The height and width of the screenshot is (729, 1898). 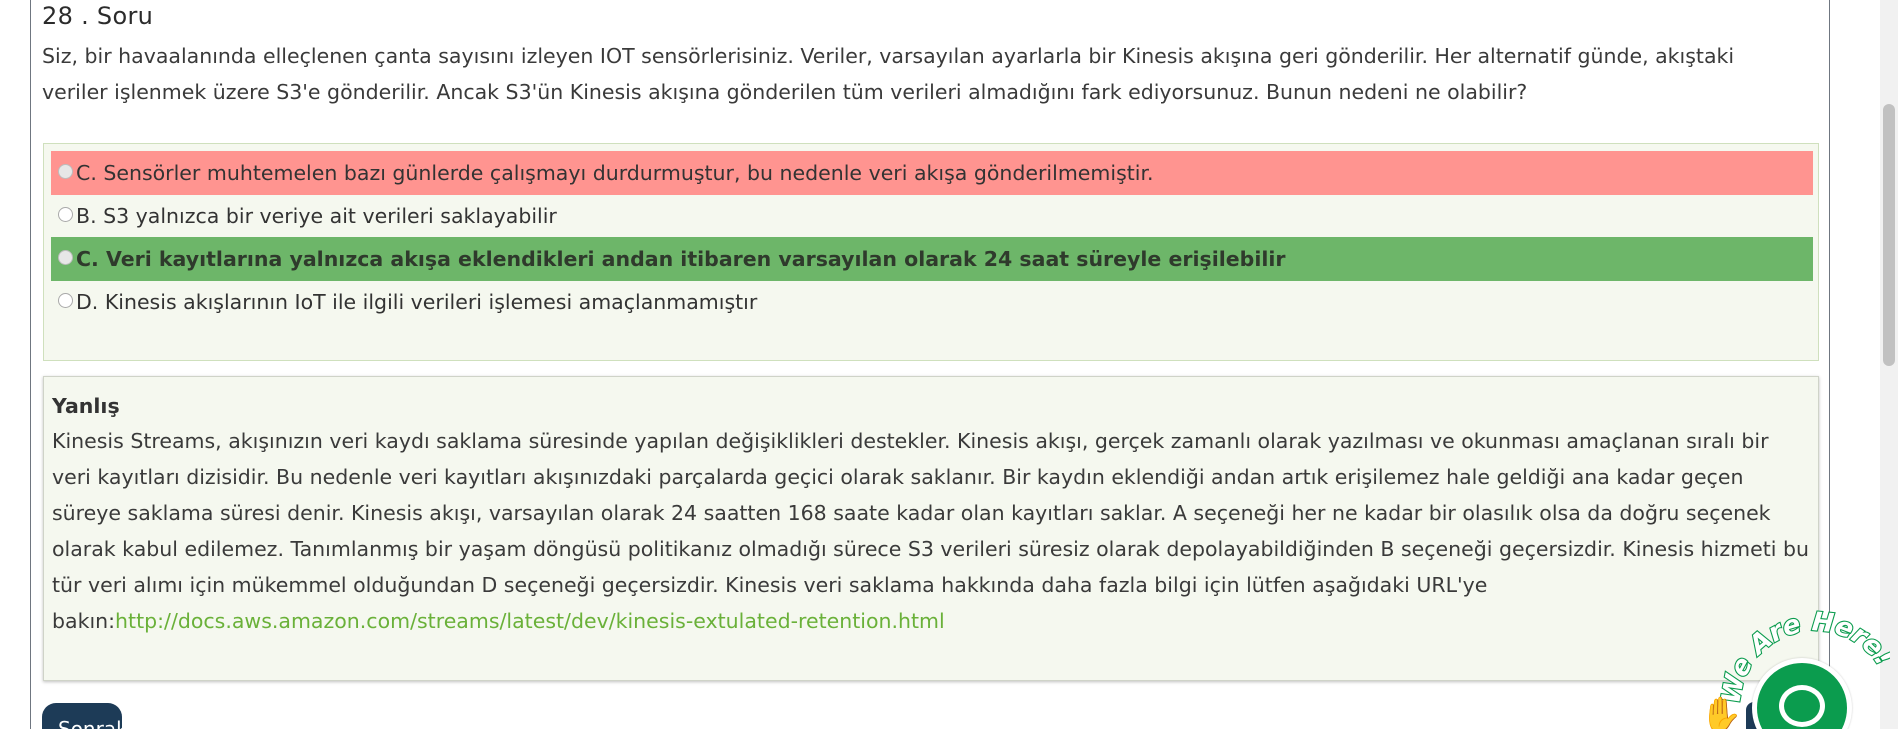 What do you see at coordinates (87, 716) in the screenshot?
I see `next-button: Sonraki` at bounding box center [87, 716].